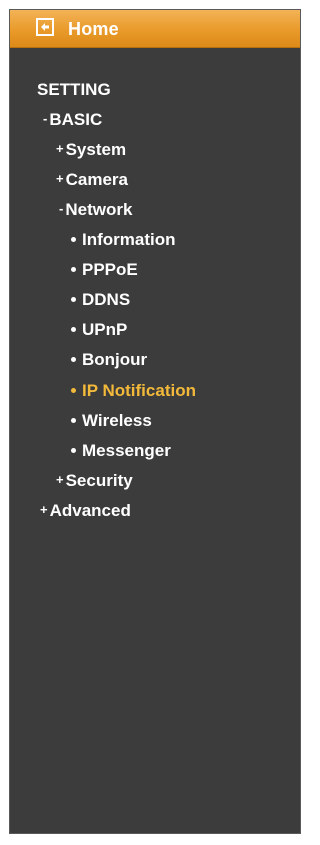  What do you see at coordinates (126, 450) in the screenshot?
I see `menu-item-messenger-label: Messenger` at bounding box center [126, 450].